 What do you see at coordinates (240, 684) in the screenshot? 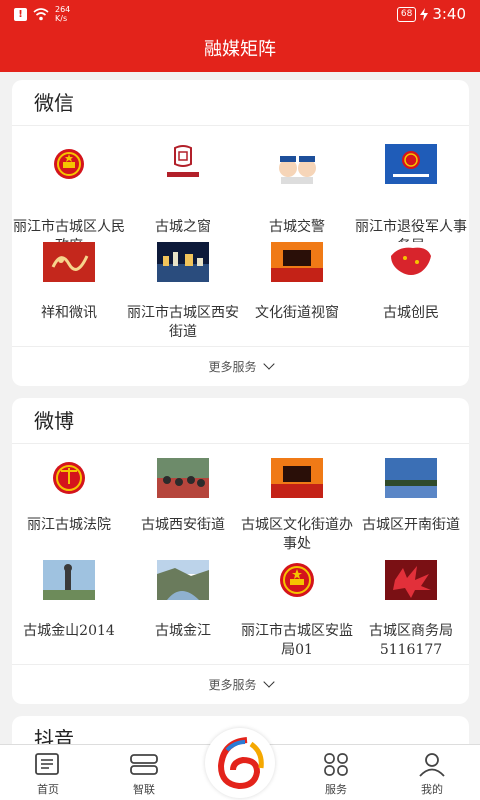
I see `weibo-more-services-button: 更多服务` at bounding box center [240, 684].